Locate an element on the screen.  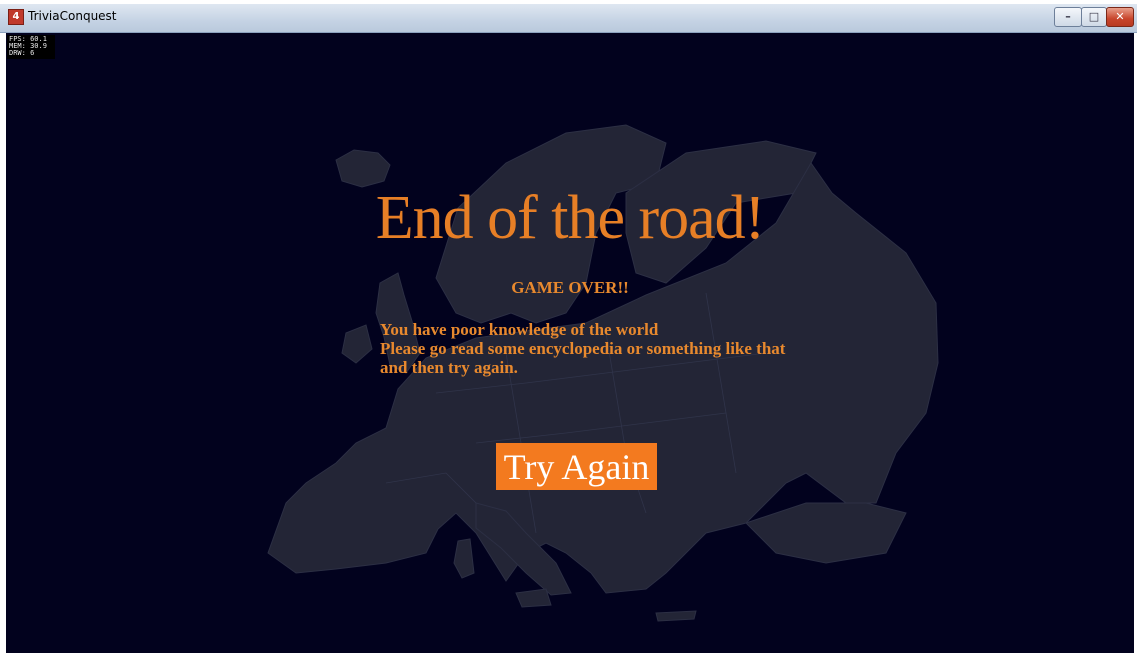
close-button: ✕ is located at coordinates (1120, 17).